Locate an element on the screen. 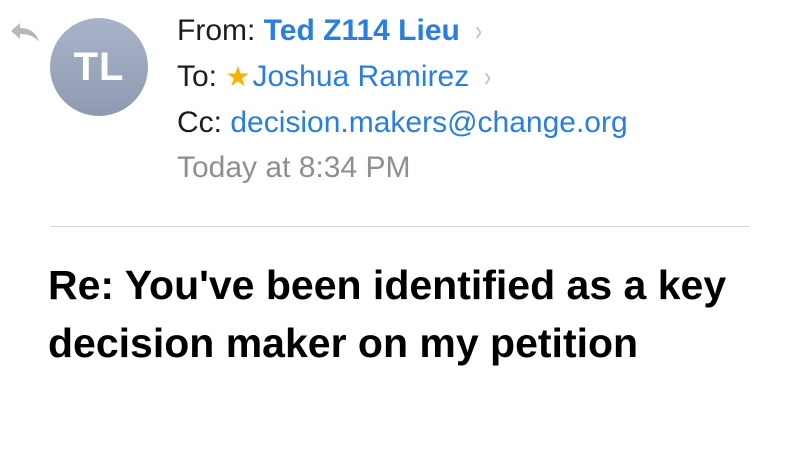 Image resolution: width=800 pixels, height=450 pixels. recipient-name: Joshua Ramirez is located at coordinates (360, 76).